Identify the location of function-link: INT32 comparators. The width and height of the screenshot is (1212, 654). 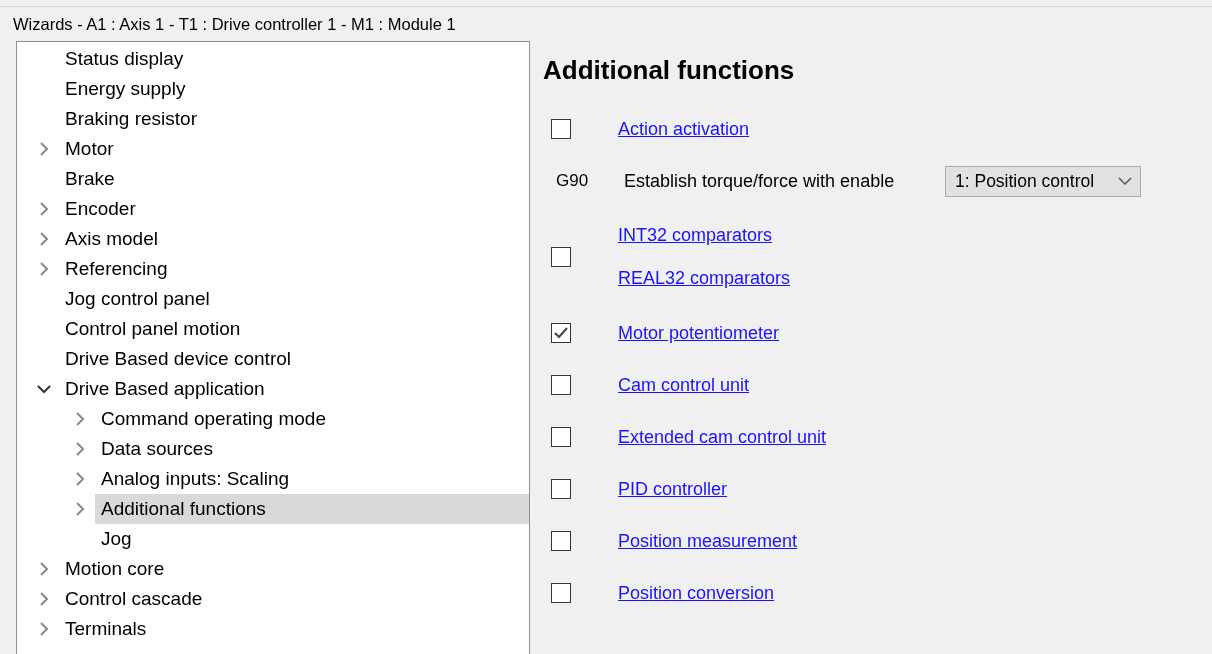
(704, 235).